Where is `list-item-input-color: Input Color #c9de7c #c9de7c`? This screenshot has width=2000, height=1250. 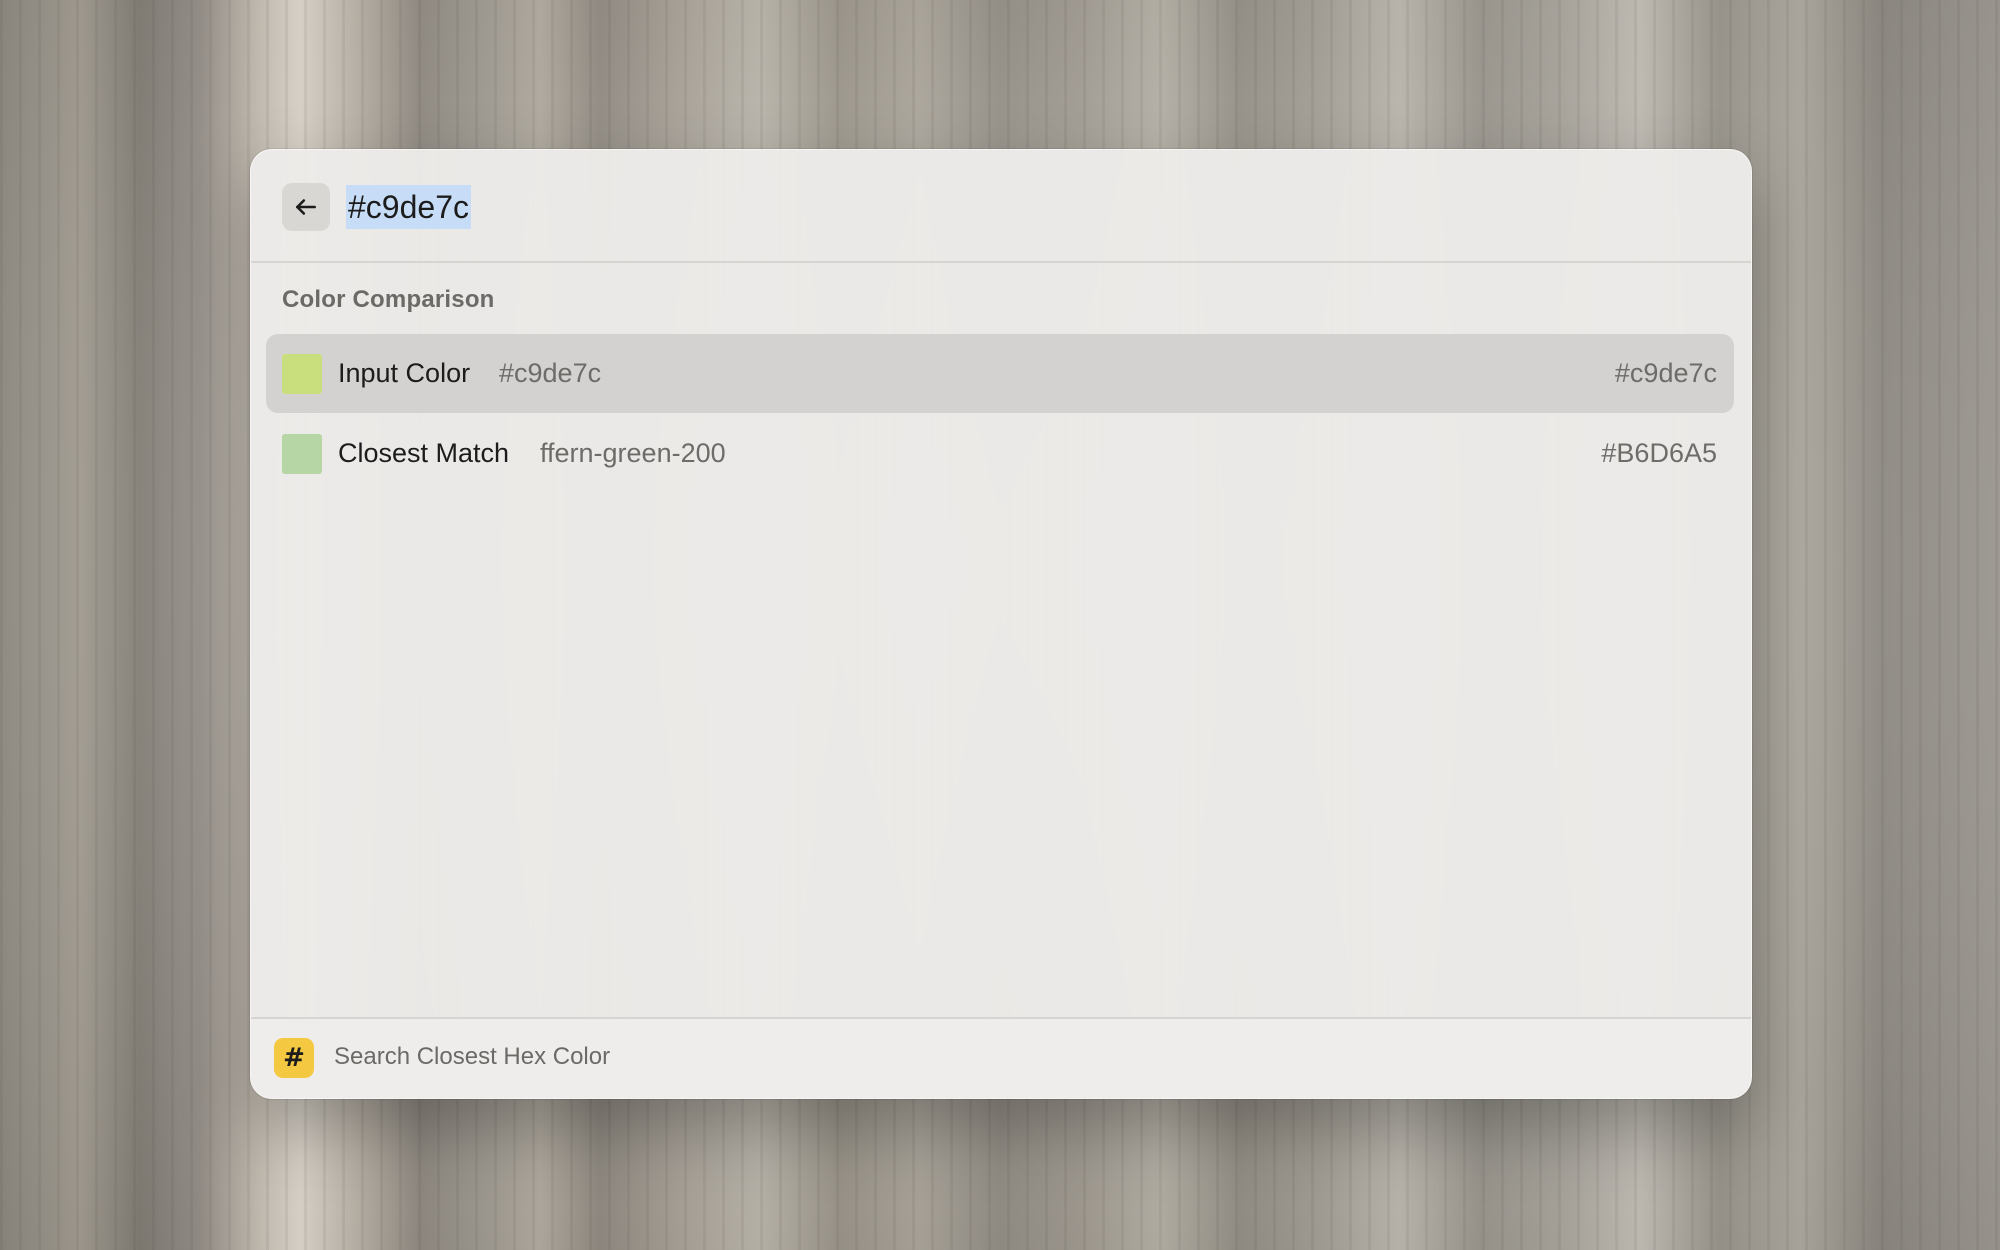
list-item-input-color: Input Color #c9de7c #c9de7c is located at coordinates (1000, 373).